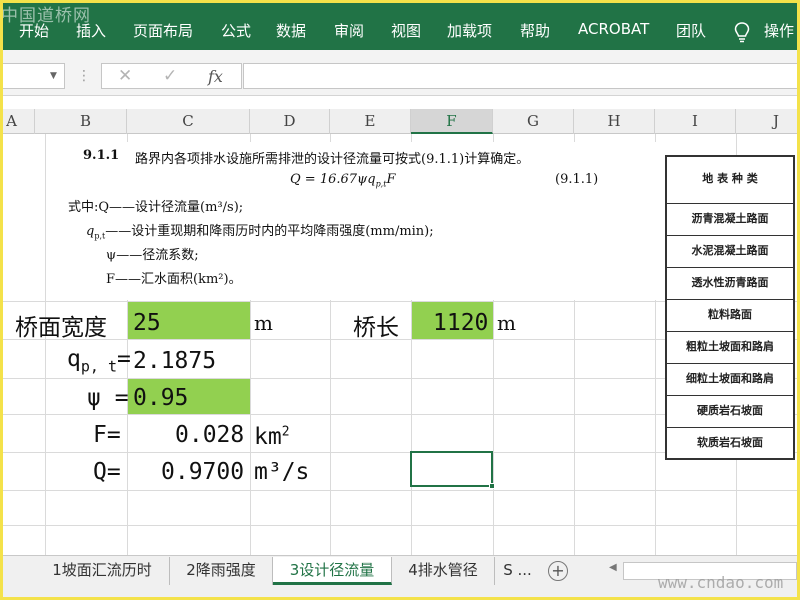 The width and height of the screenshot is (800, 600). Describe the element at coordinates (721, 582) in the screenshot. I see `watermark-text: www.cndao.com` at that location.